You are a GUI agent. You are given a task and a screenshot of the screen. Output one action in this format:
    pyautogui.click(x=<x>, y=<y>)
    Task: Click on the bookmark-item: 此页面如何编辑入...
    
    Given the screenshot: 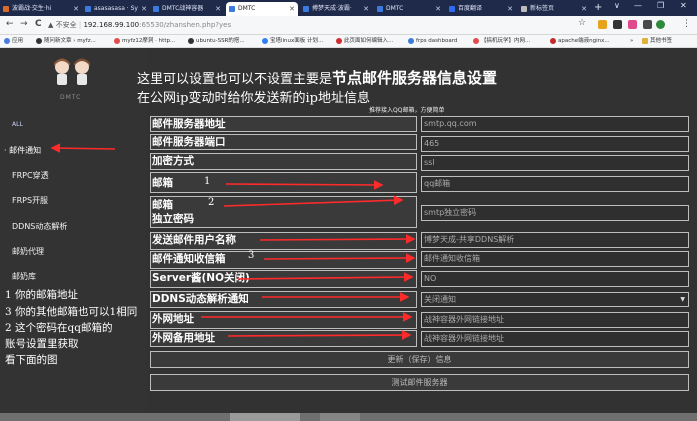 What is the action you would take?
    pyautogui.click(x=364, y=41)
    